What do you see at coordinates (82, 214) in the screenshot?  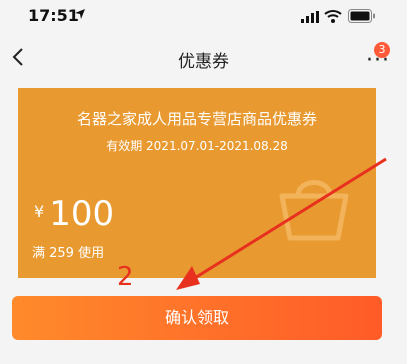 I see `coupon-amount: 100` at bounding box center [82, 214].